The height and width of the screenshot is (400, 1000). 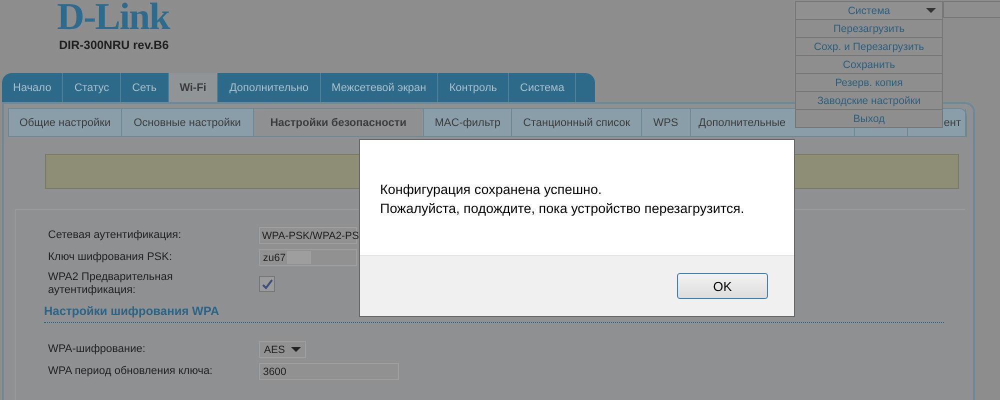 I want to click on select-field: AES, so click(x=282, y=349).